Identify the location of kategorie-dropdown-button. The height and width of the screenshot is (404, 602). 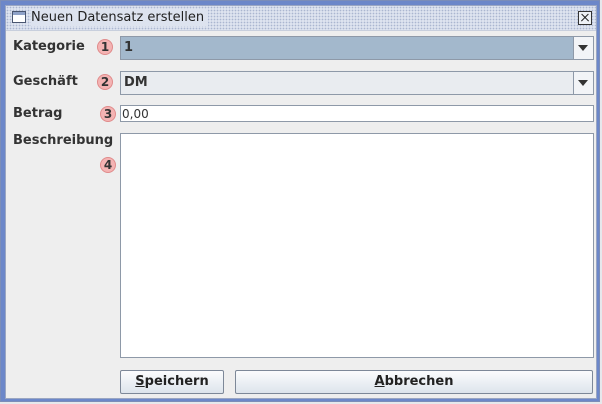
(583, 48).